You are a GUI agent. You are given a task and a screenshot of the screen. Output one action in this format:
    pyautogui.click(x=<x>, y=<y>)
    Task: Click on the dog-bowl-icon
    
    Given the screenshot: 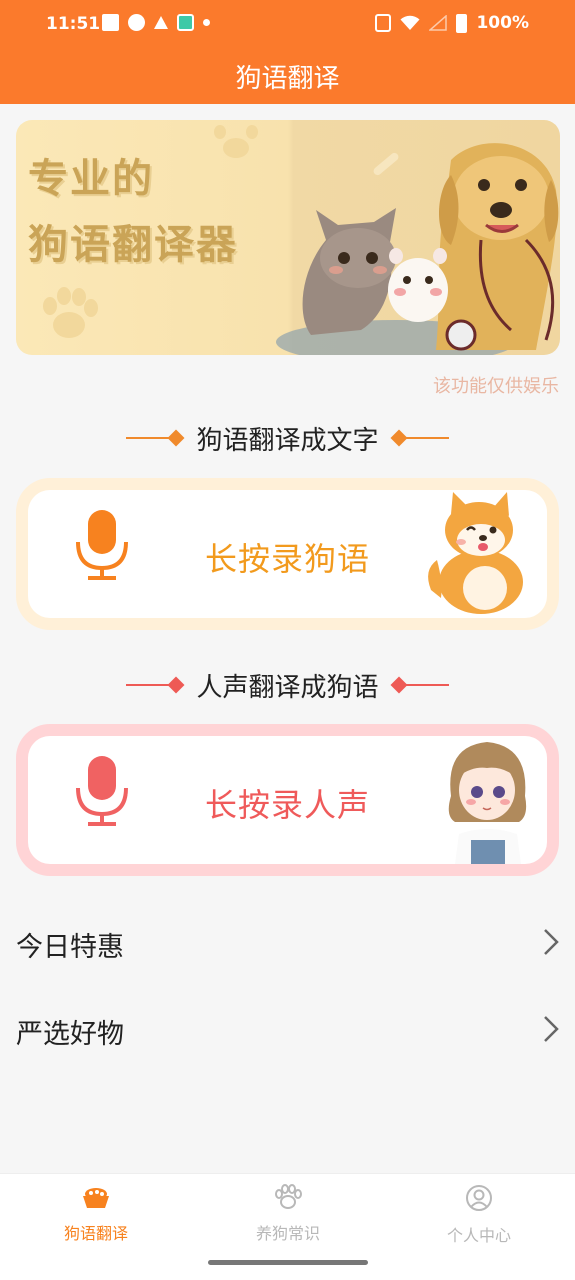 What is the action you would take?
    pyautogui.click(x=96, y=1198)
    